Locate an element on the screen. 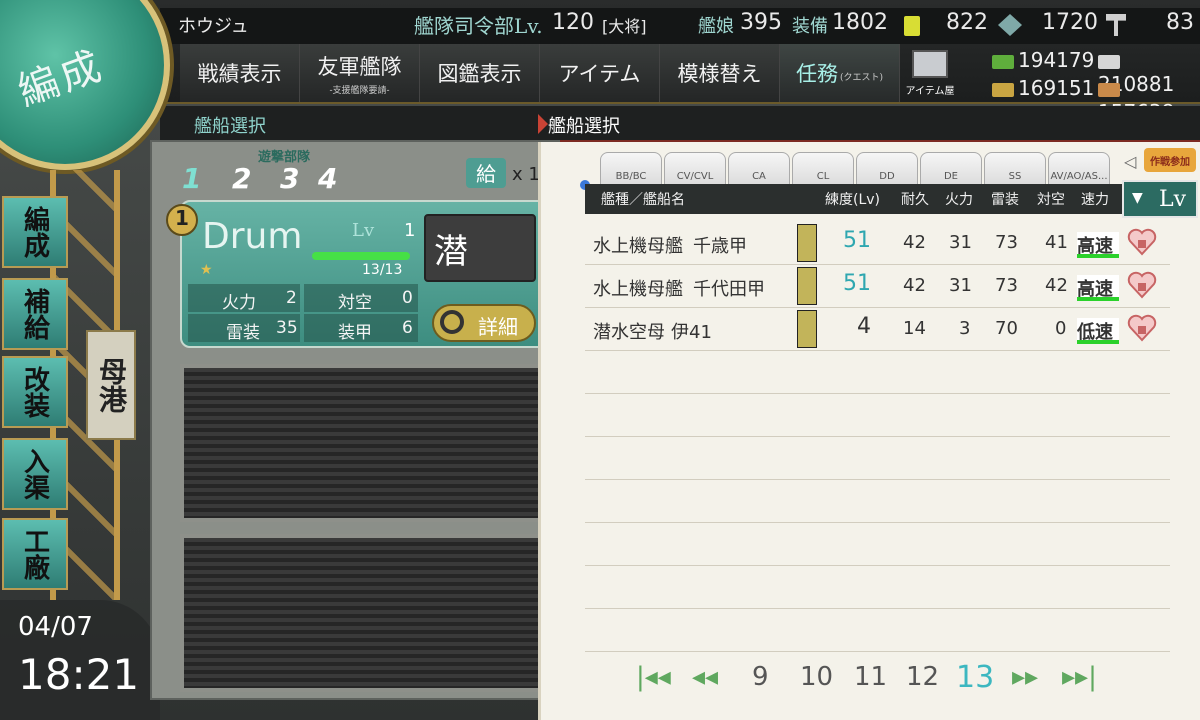  ship-hp: 13/13 is located at coordinates (382, 270).